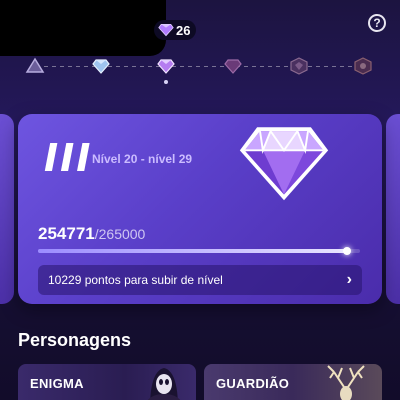 This screenshot has width=400, height=400. I want to click on tier-track-line, so click(200, 66).